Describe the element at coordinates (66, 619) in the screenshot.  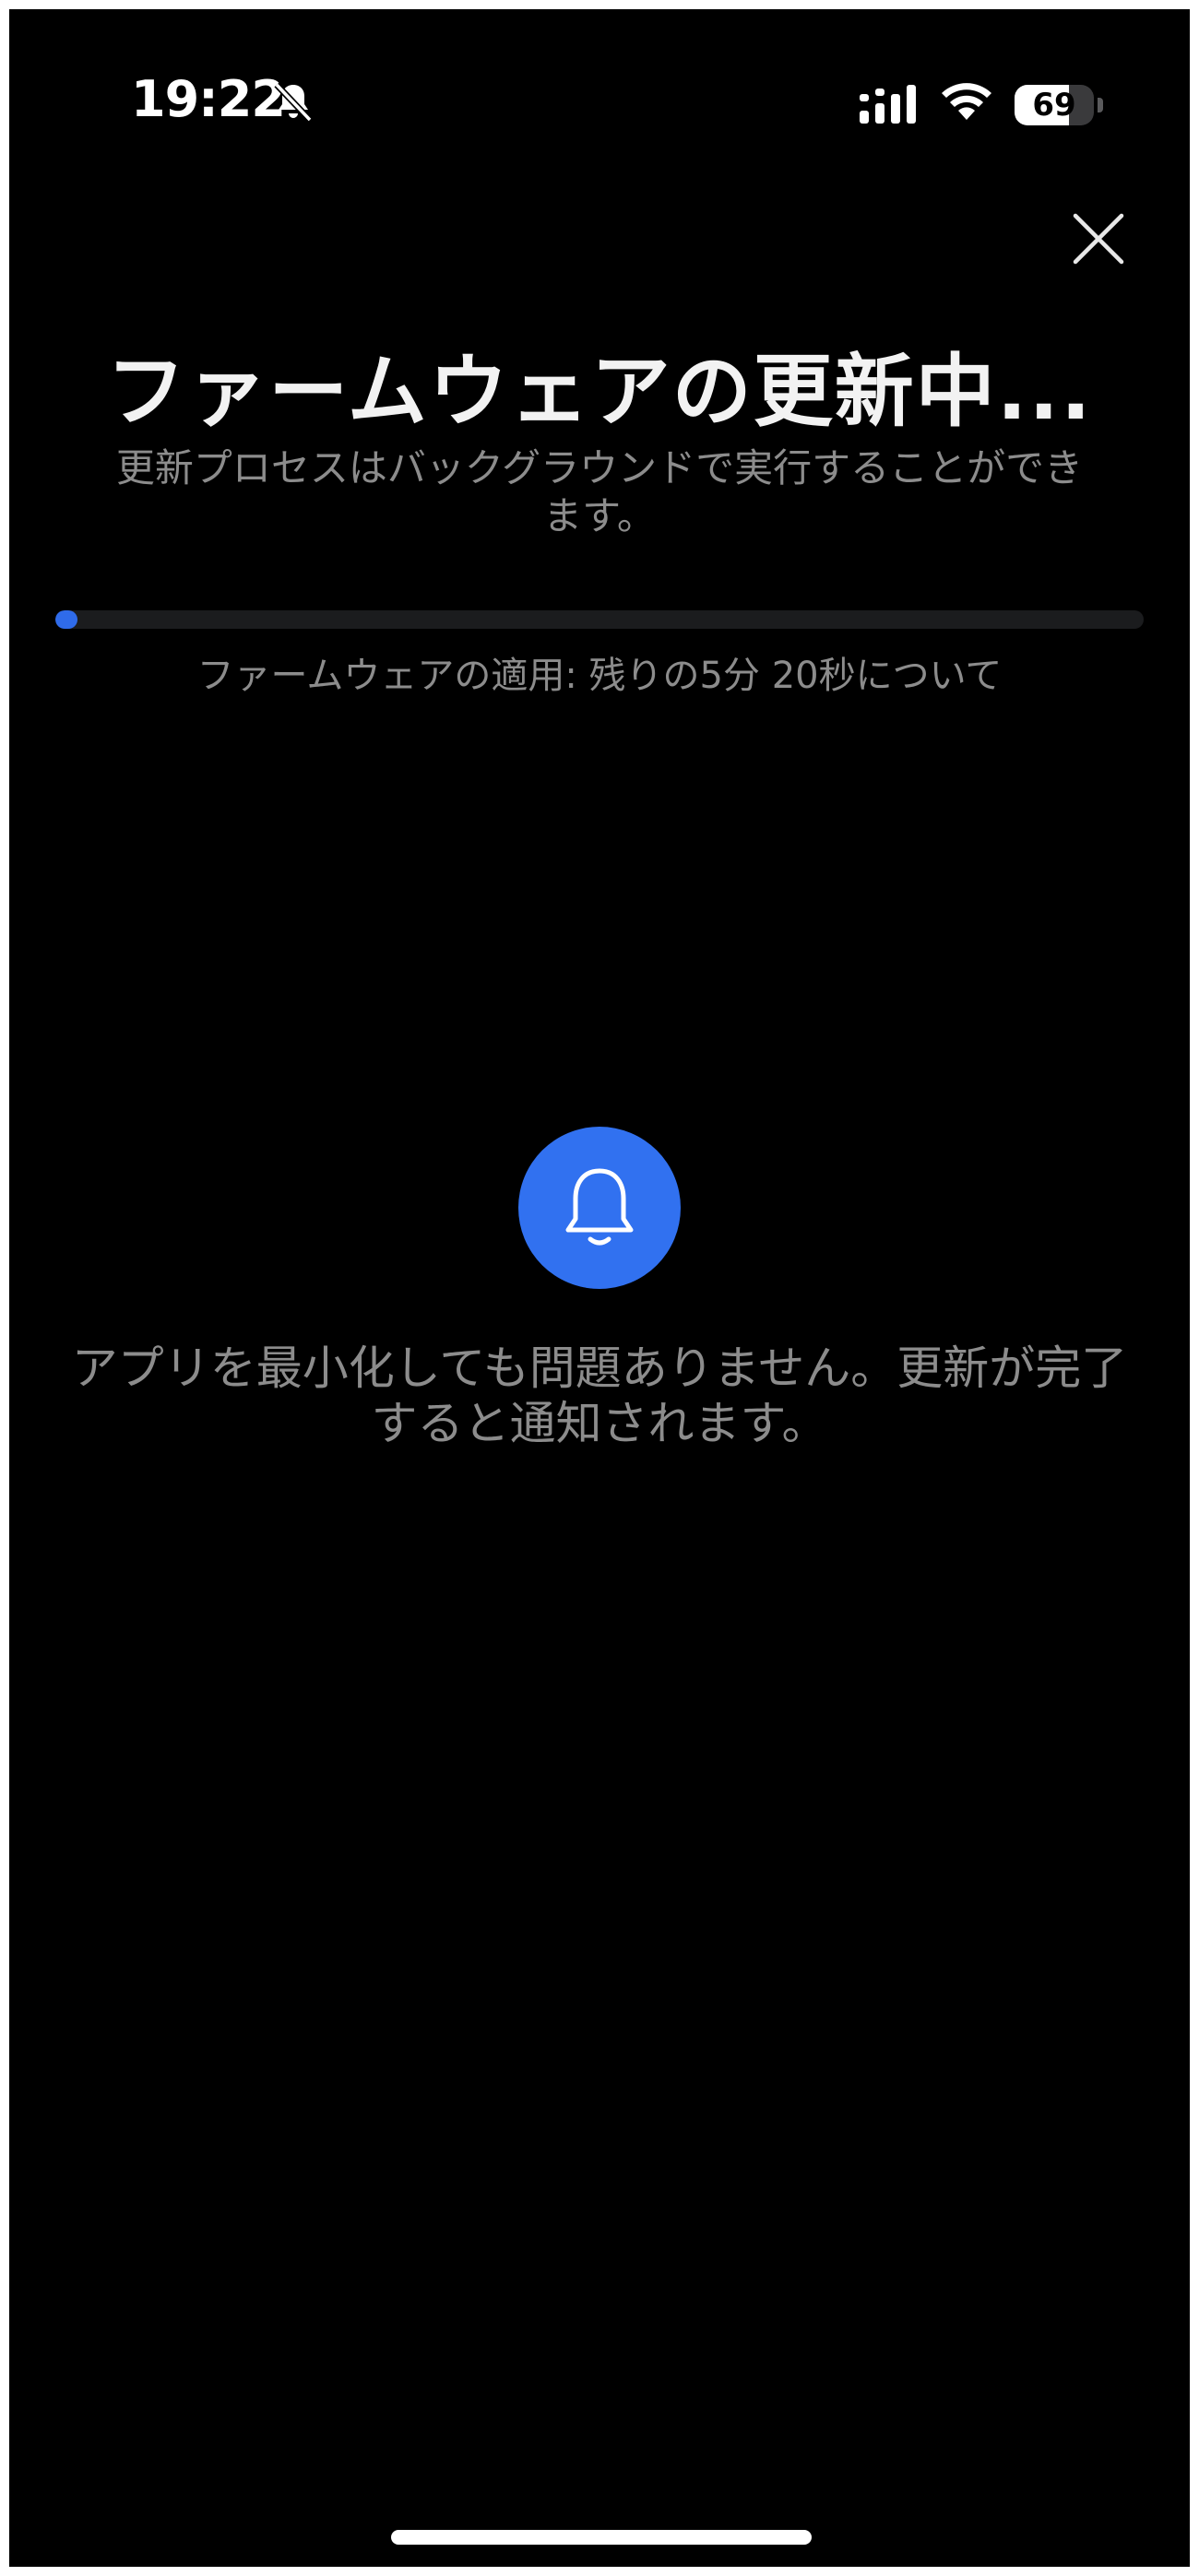
I see `progress-fill` at that location.